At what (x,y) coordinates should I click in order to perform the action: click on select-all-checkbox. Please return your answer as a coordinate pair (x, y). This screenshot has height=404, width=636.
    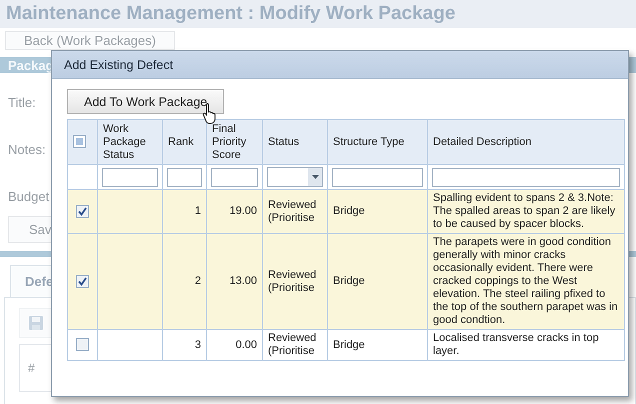
    Looking at the image, I should click on (79, 141).